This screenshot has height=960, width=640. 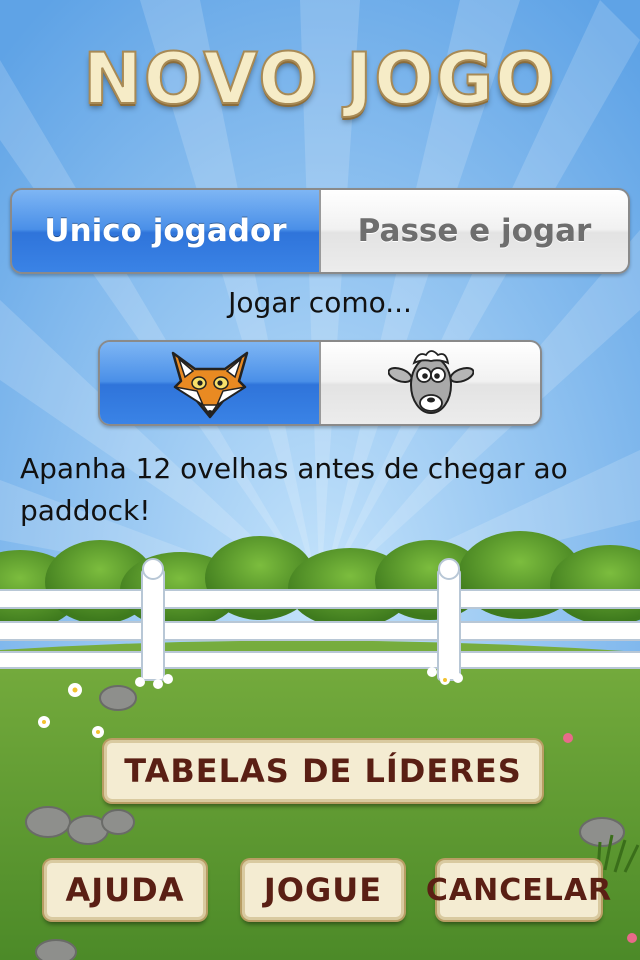 I want to click on character-selector, so click(x=320, y=383).